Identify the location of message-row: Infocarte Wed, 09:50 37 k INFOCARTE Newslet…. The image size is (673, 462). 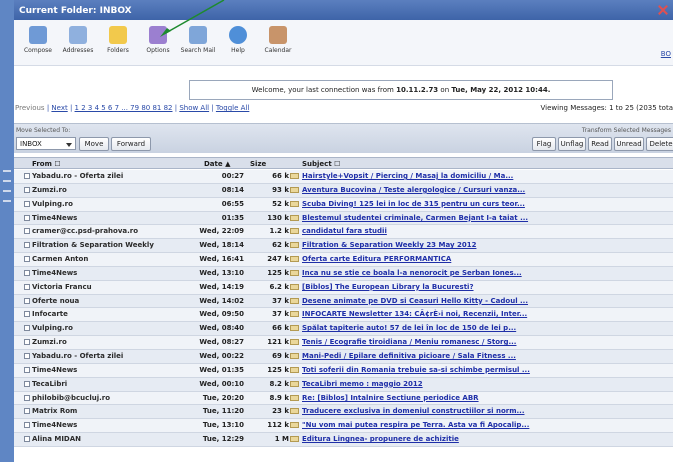
(343, 315).